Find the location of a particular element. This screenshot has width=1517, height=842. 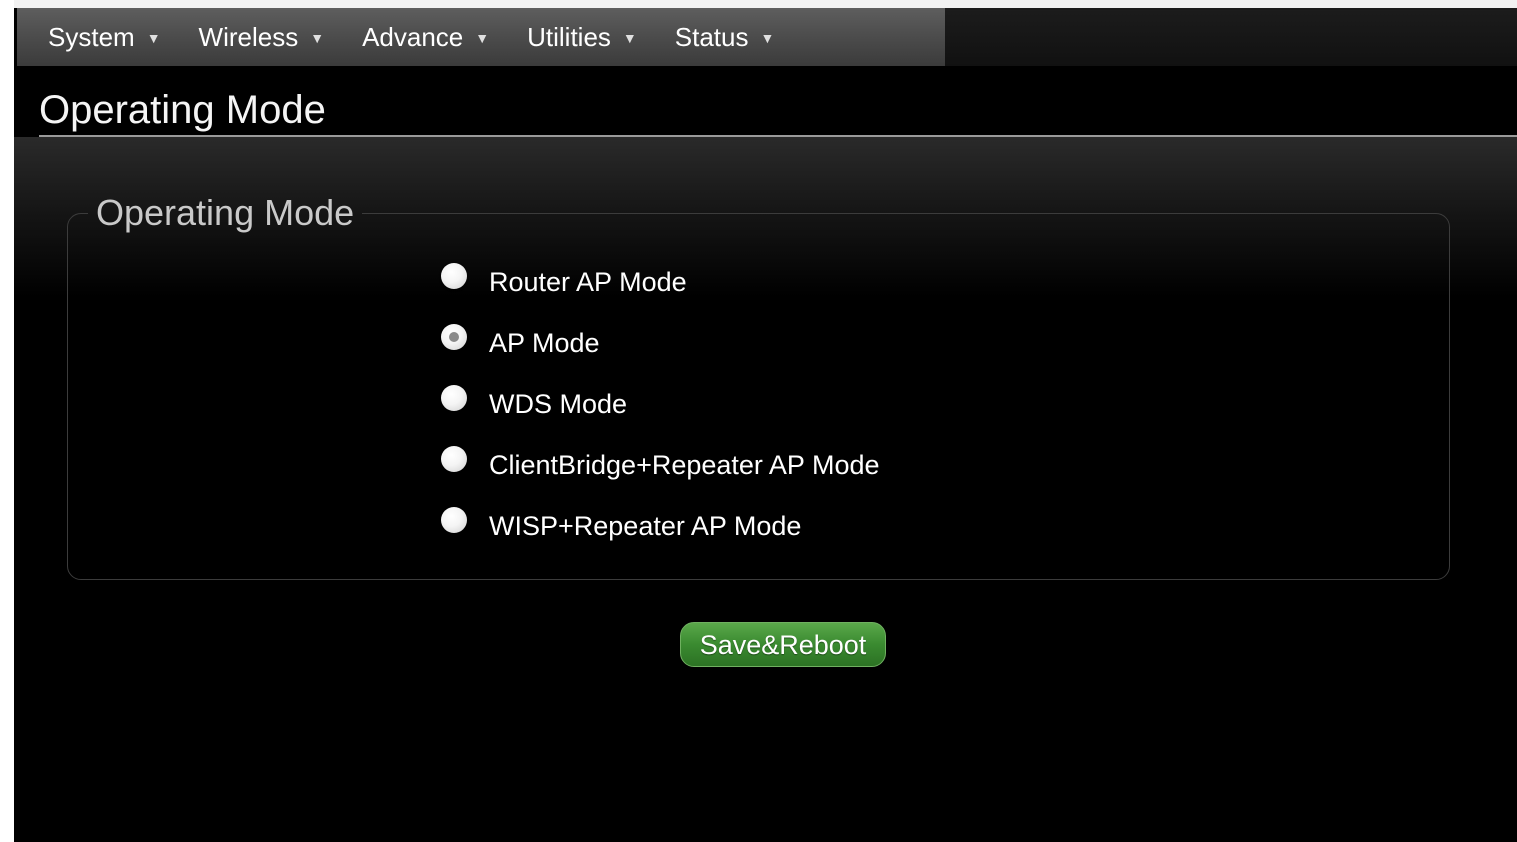

option-router-ap-mode: Router AP Mode is located at coordinates (660, 292).